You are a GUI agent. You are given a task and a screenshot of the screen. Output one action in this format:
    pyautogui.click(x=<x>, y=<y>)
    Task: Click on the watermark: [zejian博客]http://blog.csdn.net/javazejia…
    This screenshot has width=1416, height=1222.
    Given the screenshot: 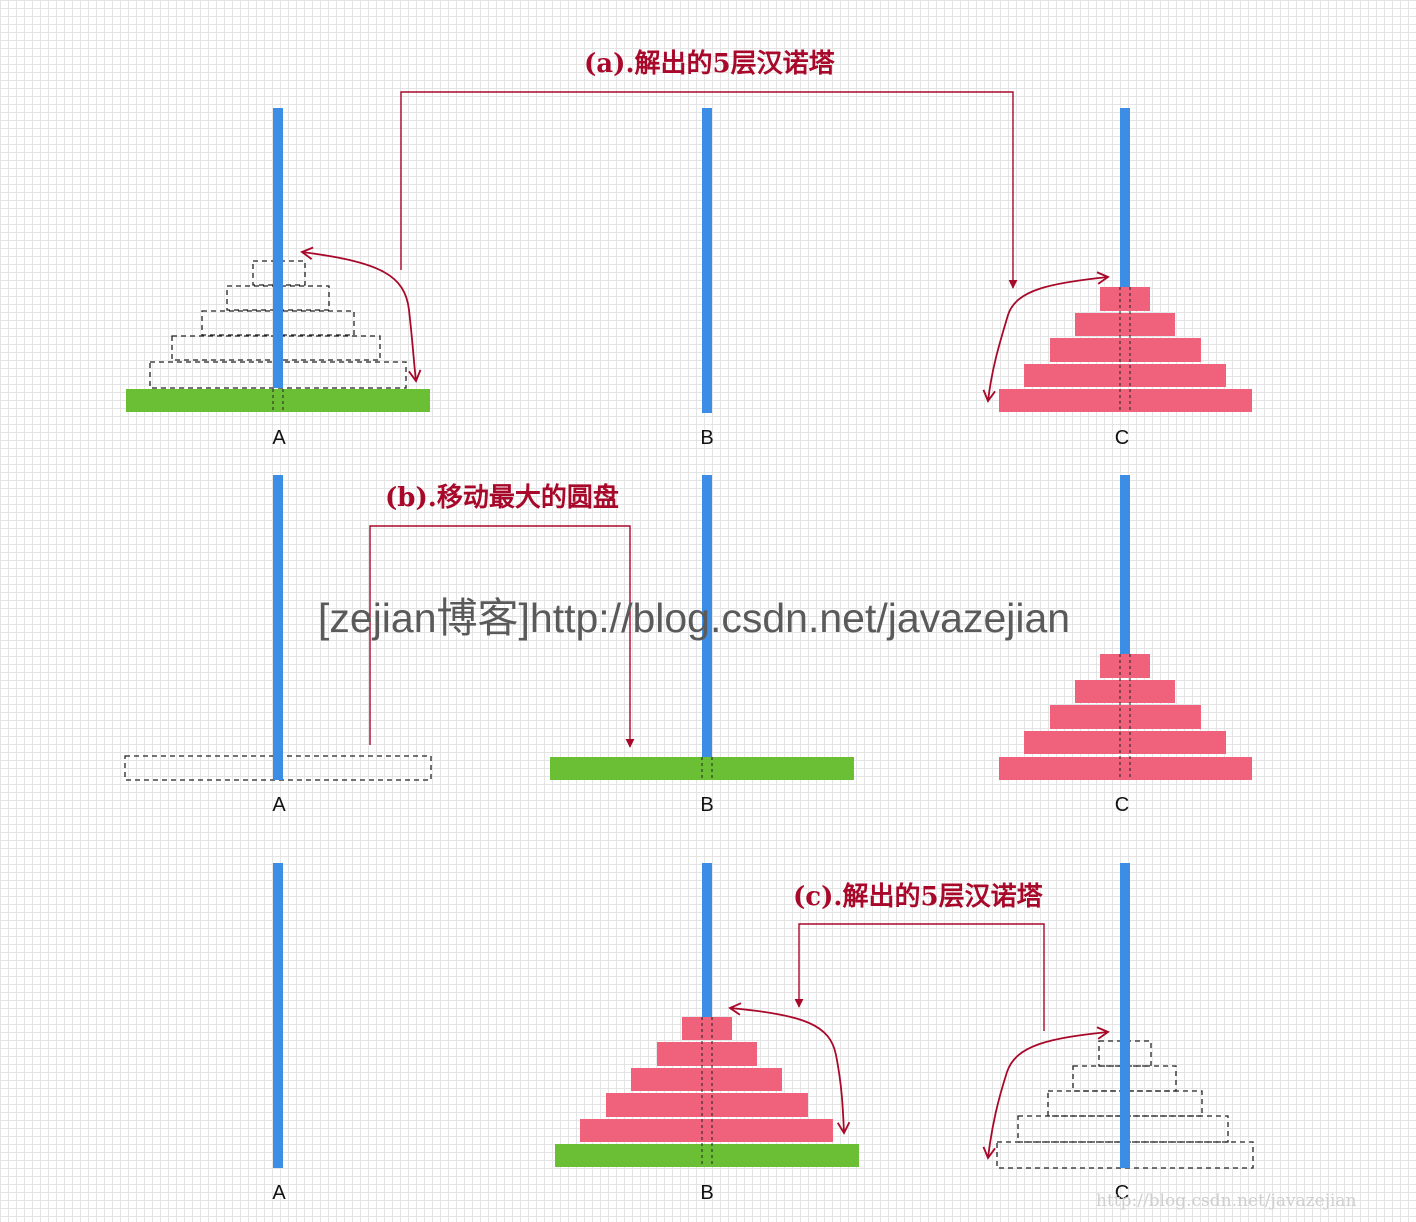 What is the action you would take?
    pyautogui.click(x=694, y=618)
    